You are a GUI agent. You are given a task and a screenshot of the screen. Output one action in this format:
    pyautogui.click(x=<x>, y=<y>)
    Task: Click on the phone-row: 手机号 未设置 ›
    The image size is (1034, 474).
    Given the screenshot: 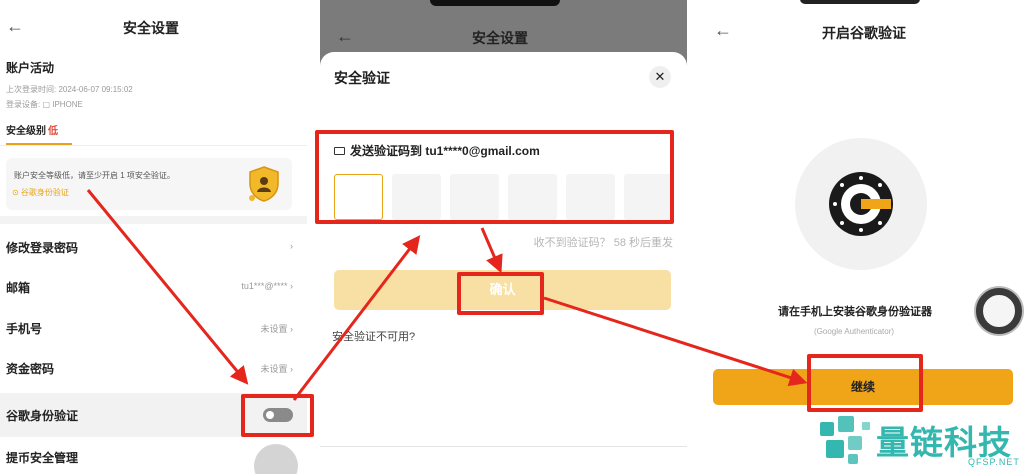 What is the action you would take?
    pyautogui.click(x=153, y=328)
    